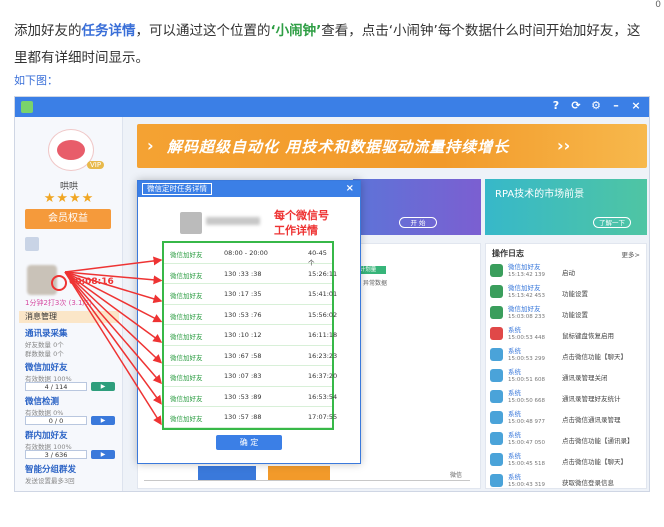  Describe the element at coordinates (203, 31) in the screenshot. I see `text-part: ，可以通过这个位置的` at that location.